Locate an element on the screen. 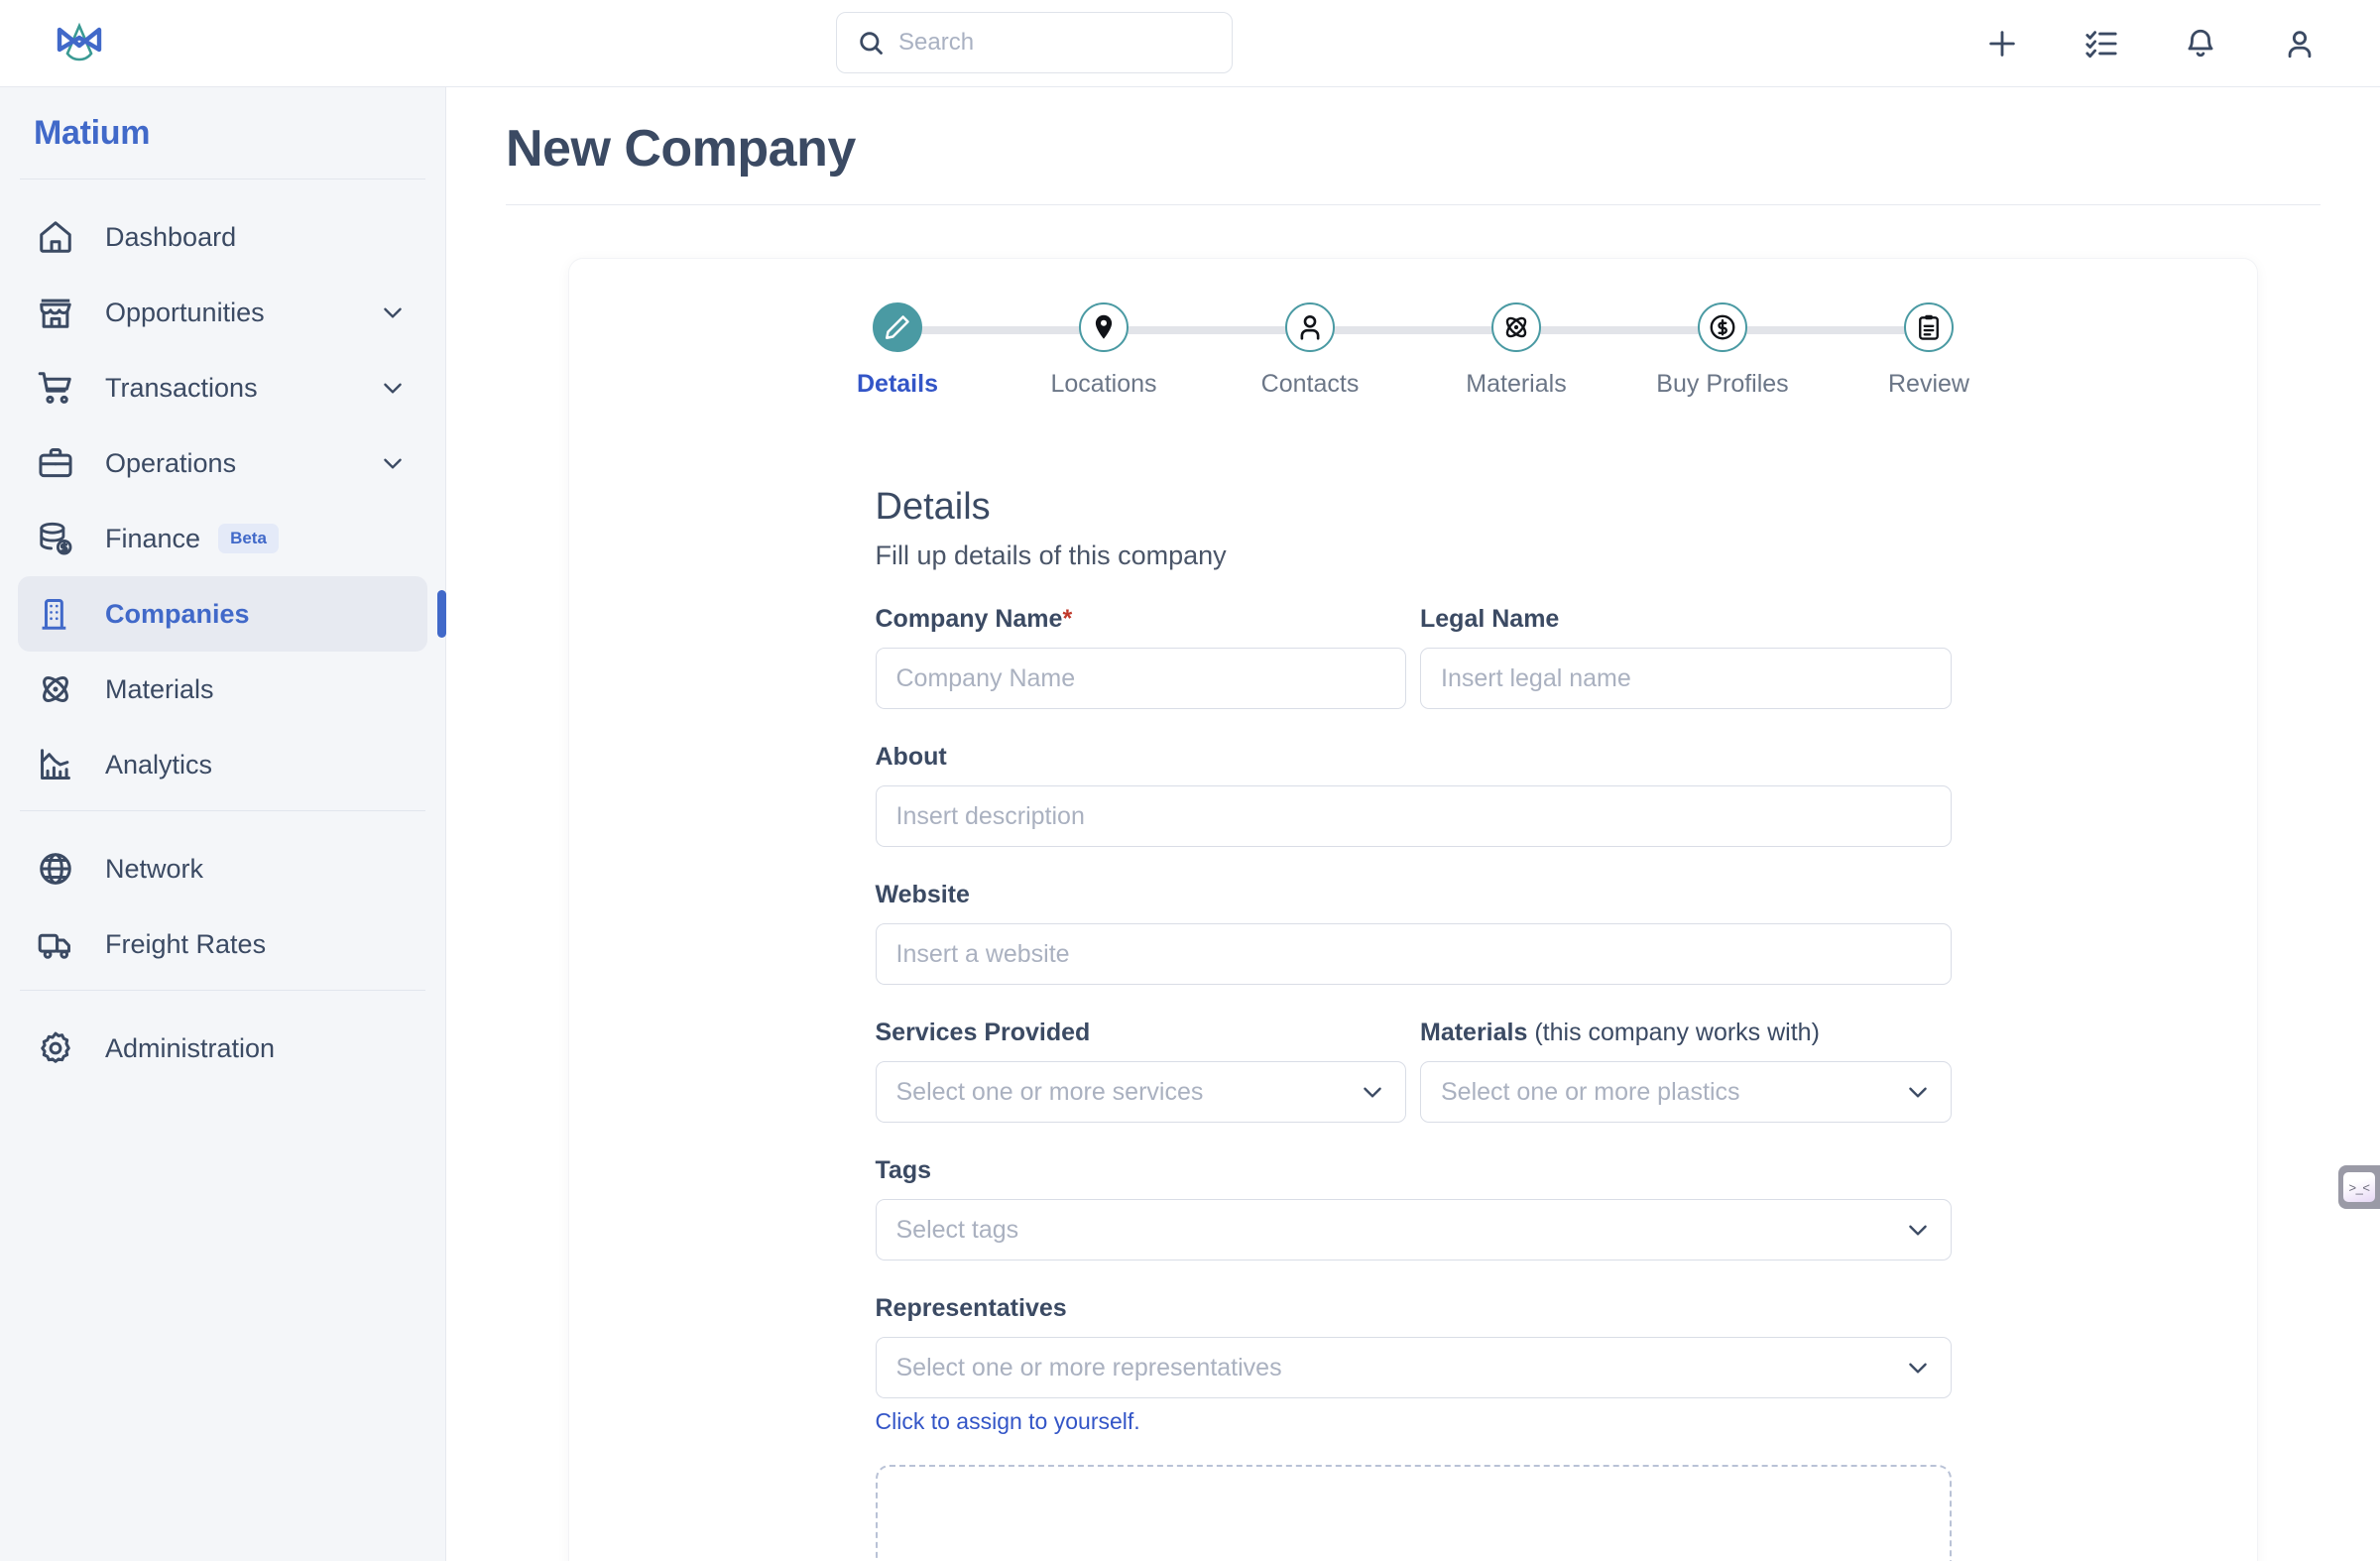 This screenshot has height=1561, width=2380. step-review: Review is located at coordinates (1929, 350).